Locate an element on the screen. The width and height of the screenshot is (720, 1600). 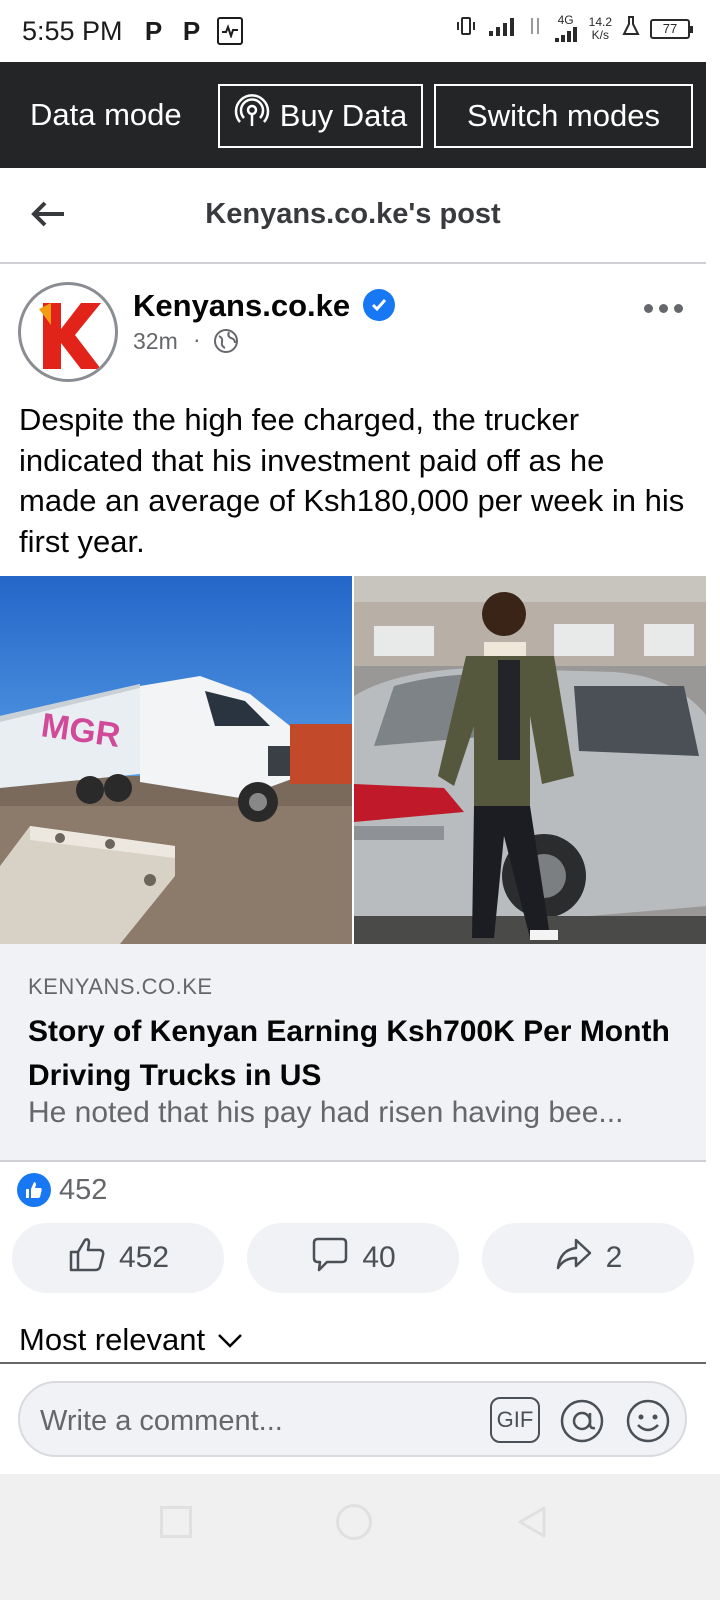
emoji-icon is located at coordinates (648, 1421).